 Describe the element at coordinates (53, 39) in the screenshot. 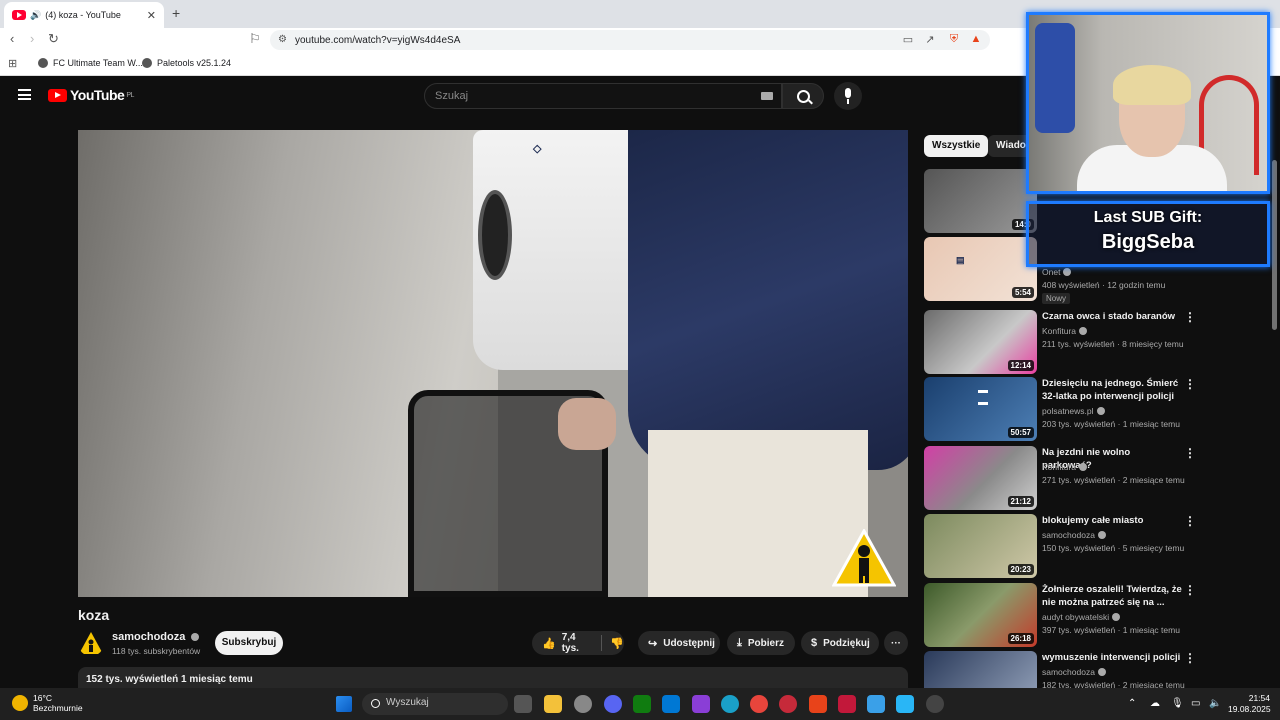

I see `reload-icon: ↻` at that location.